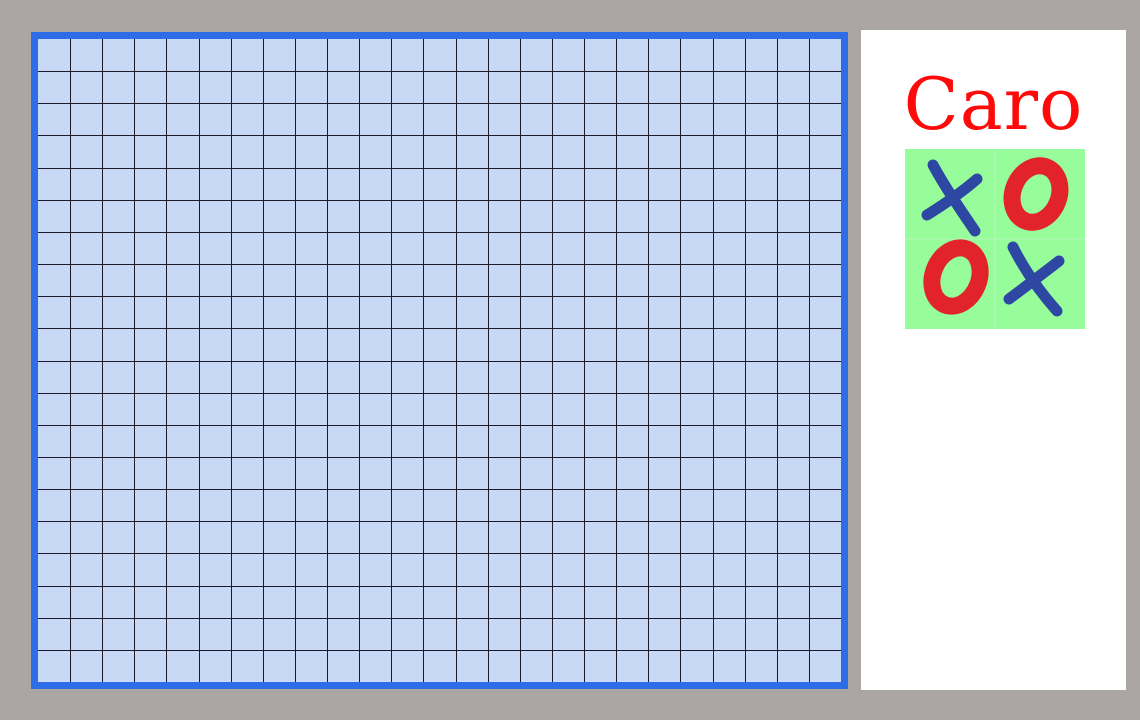 Image resolution: width=1140 pixels, height=720 pixels. I want to click on game-title: Caro, so click(993, 104).